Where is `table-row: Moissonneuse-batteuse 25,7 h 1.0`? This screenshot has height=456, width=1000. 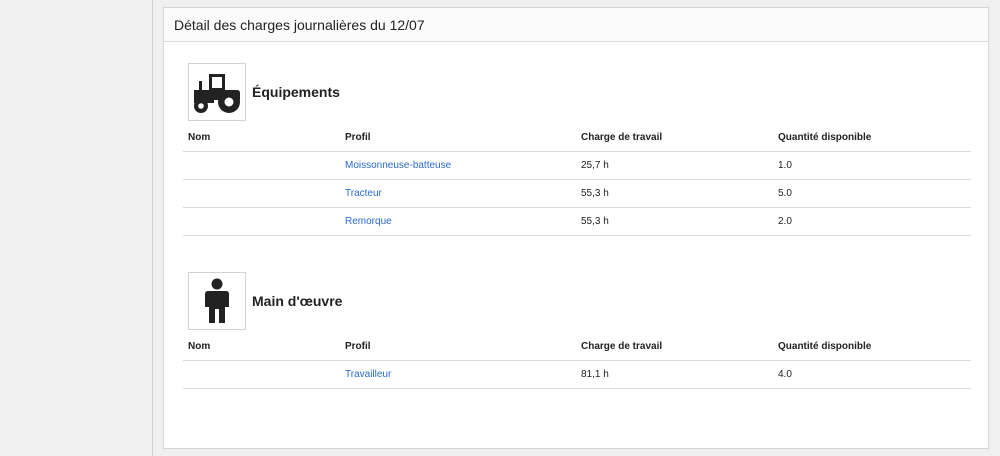 table-row: Moissonneuse-batteuse 25,7 h 1.0 is located at coordinates (577, 165).